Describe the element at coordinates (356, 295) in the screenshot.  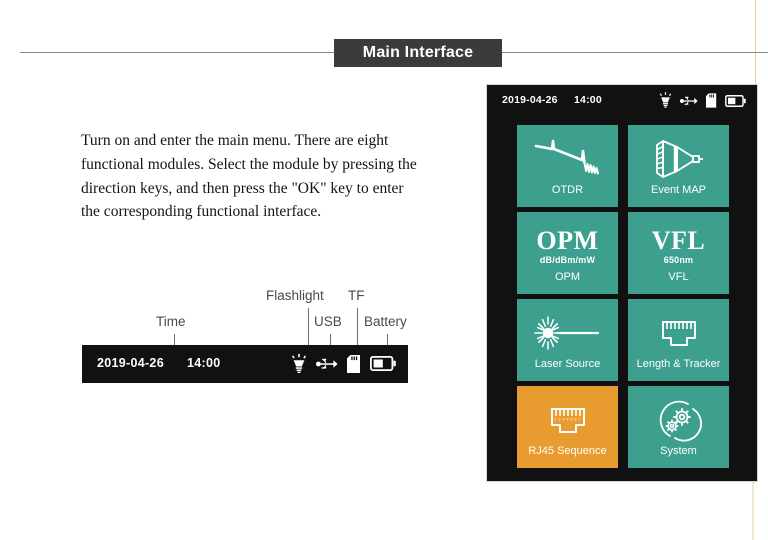
I see `annotation-label-tf: TF` at that location.